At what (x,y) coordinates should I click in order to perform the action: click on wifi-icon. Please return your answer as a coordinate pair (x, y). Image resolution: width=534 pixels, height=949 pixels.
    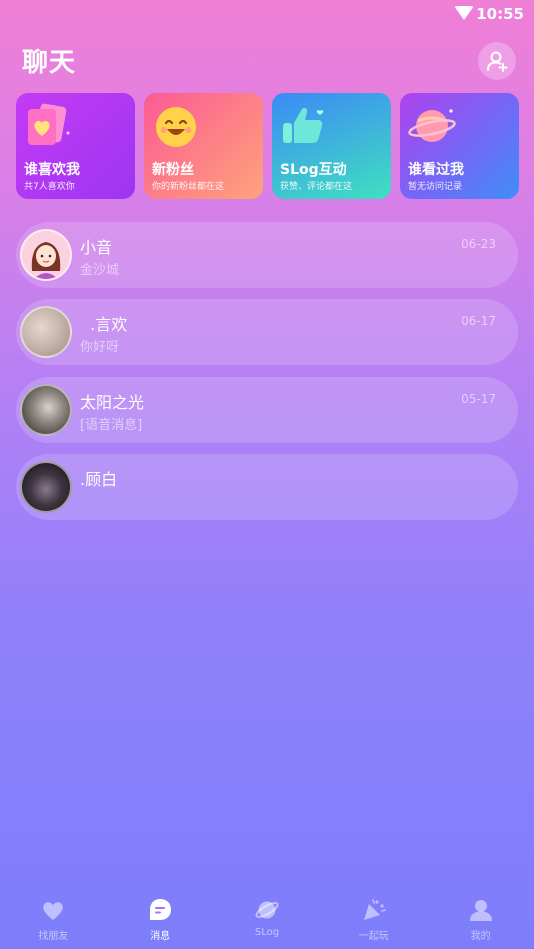
    Looking at the image, I should click on (464, 13).